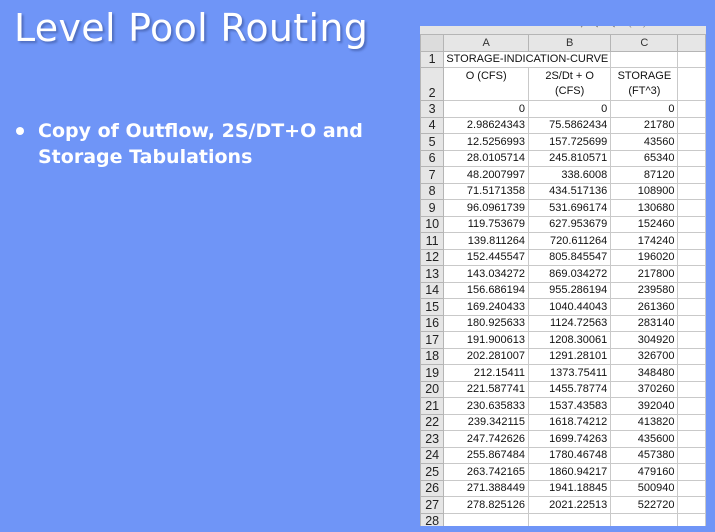  What do you see at coordinates (570, 290) in the screenshot?
I see `cell-b: 955.286194` at bounding box center [570, 290].